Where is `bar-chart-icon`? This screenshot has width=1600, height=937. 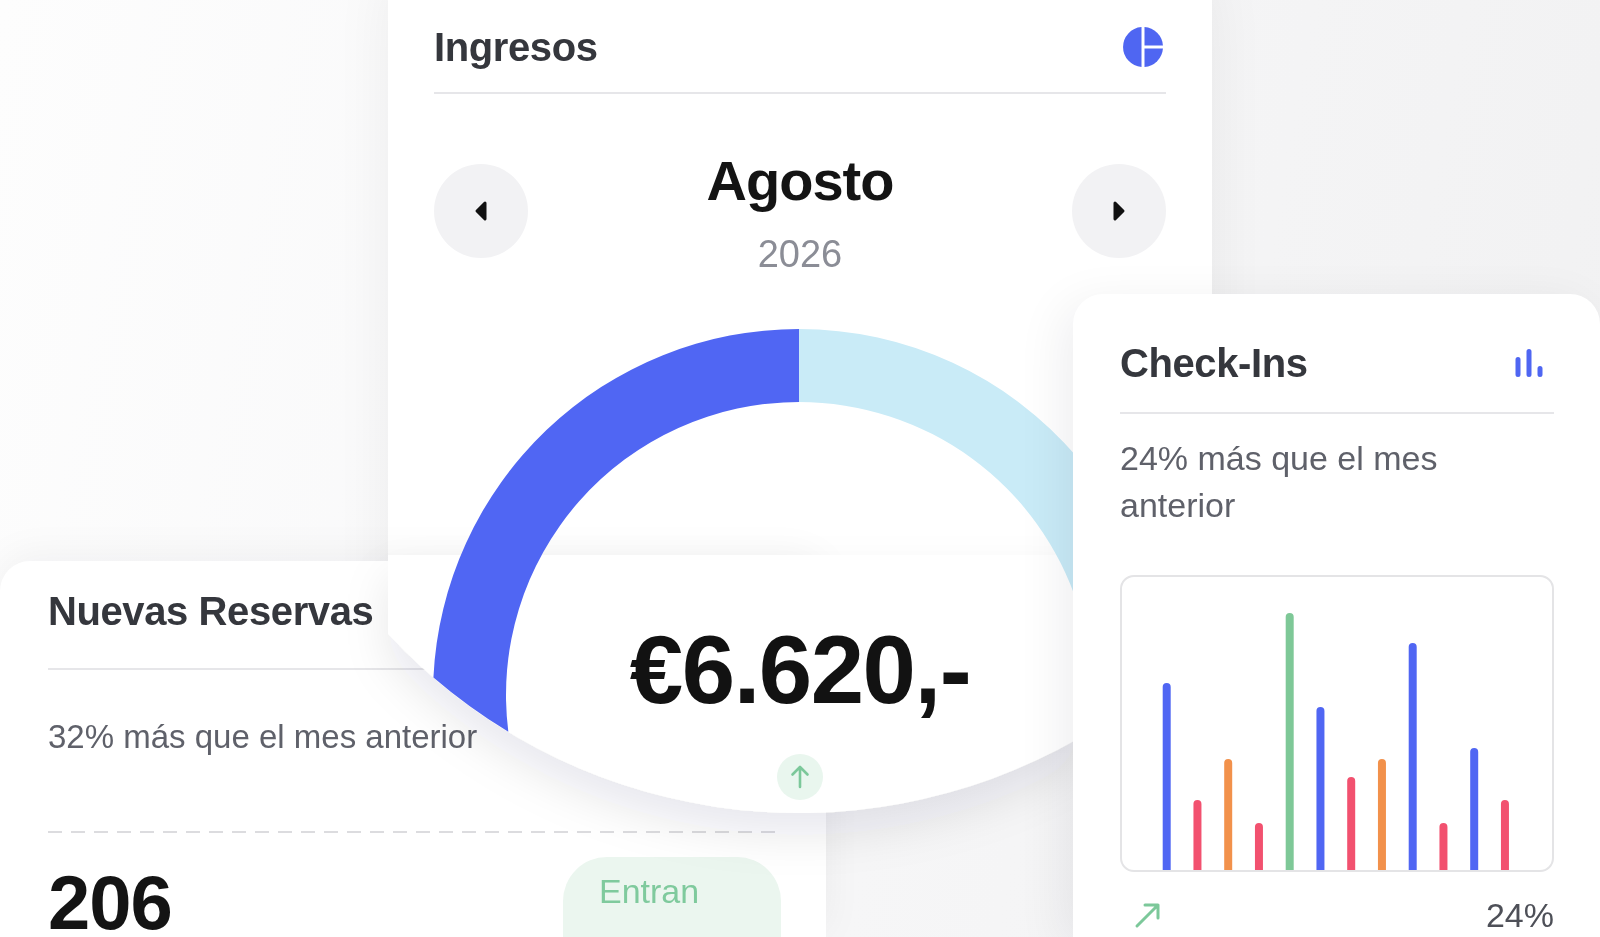 bar-chart-icon is located at coordinates (1529, 363).